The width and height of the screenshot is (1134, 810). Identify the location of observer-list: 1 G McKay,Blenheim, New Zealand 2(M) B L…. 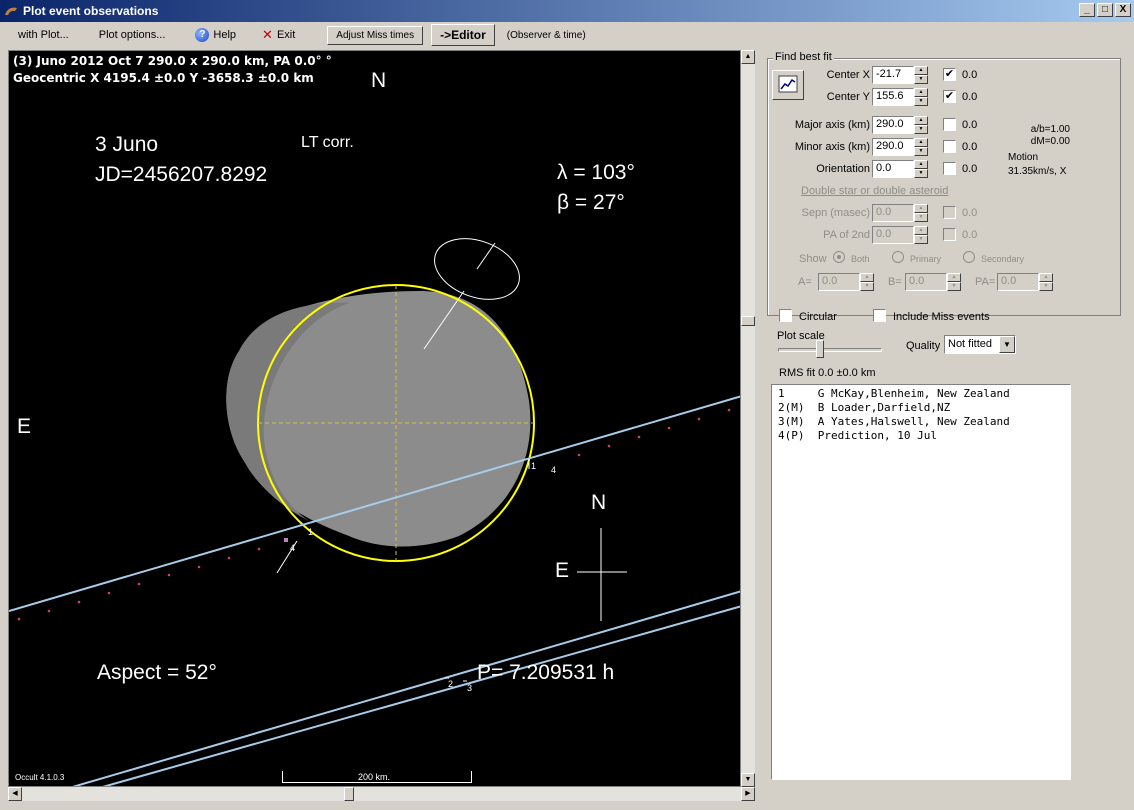
(921, 582).